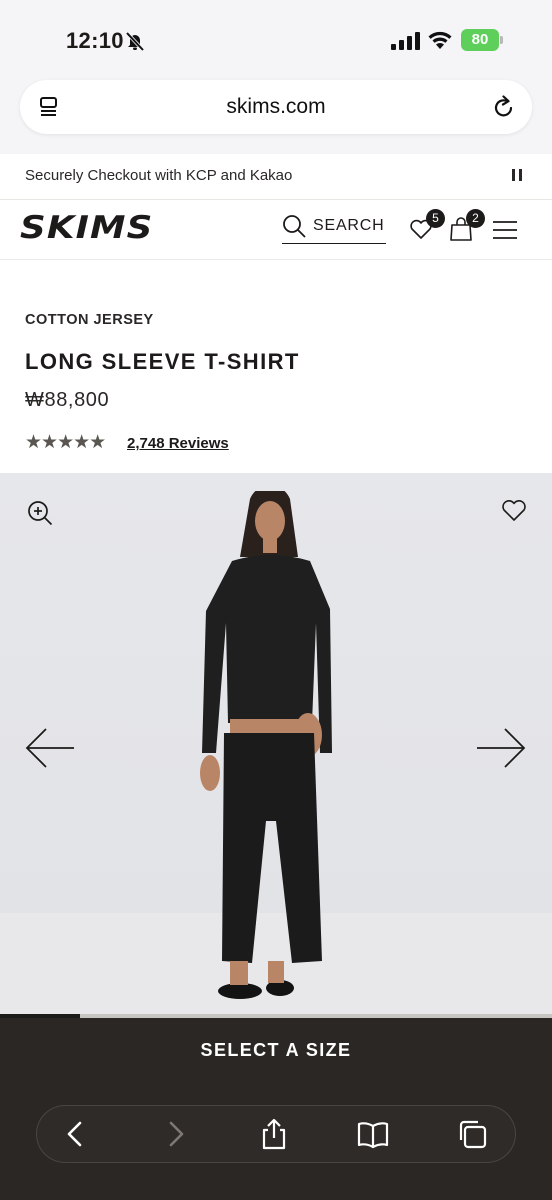 This screenshot has width=552, height=1200. Describe the element at coordinates (501, 748) in the screenshot. I see `arrow-right-icon` at that location.